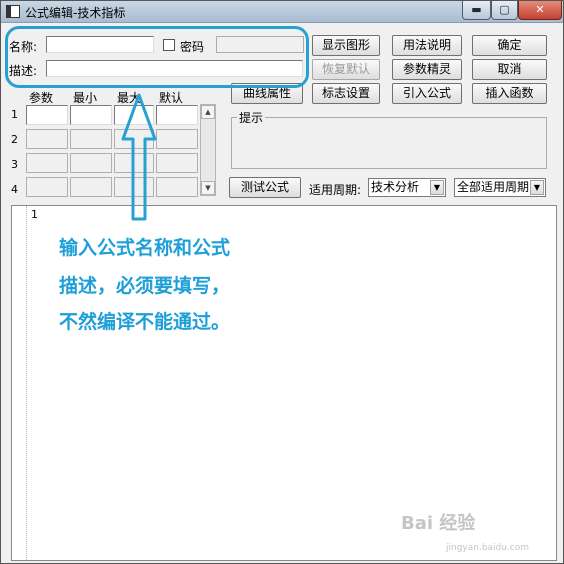  I want to click on param-row-number: 1, so click(14, 114).